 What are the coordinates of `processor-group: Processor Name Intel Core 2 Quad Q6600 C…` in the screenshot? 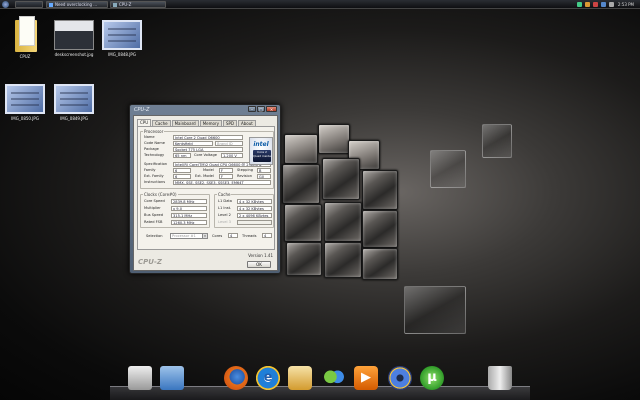 It's located at (207, 159).